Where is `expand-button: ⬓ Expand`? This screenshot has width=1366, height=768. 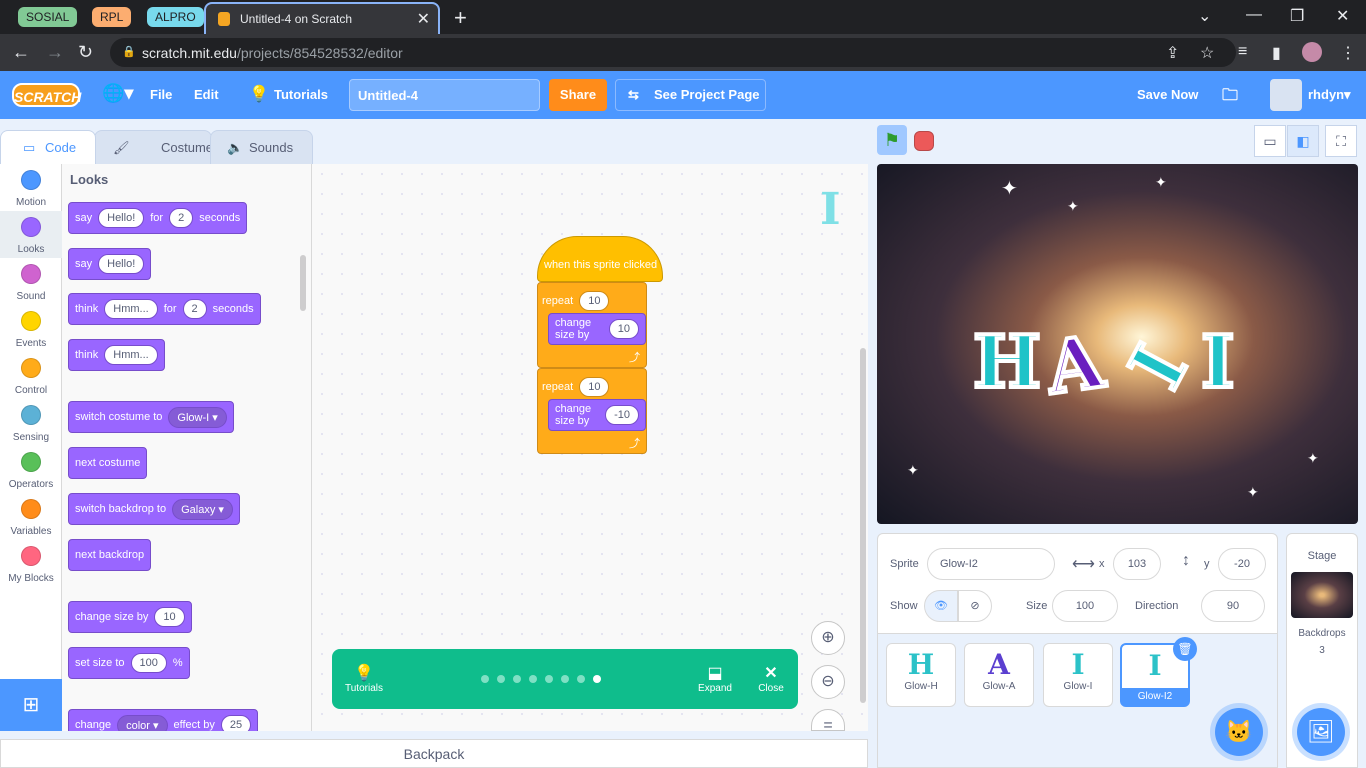 expand-button: ⬓ Expand is located at coordinates (715, 678).